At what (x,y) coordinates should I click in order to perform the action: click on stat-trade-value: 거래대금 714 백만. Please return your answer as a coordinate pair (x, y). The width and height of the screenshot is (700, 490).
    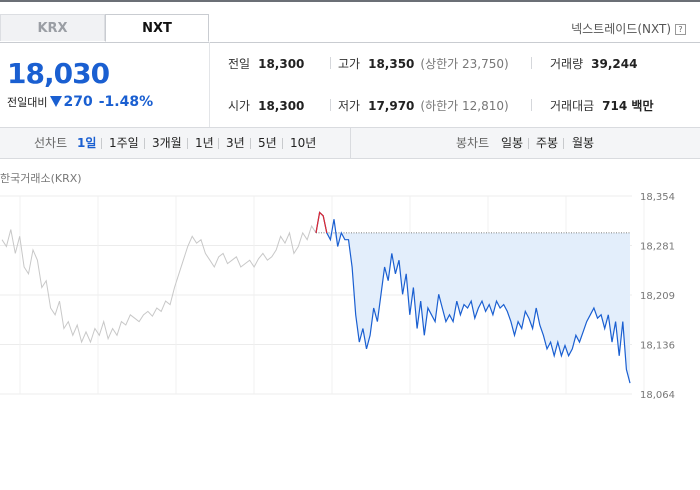
    Looking at the image, I should click on (601, 105).